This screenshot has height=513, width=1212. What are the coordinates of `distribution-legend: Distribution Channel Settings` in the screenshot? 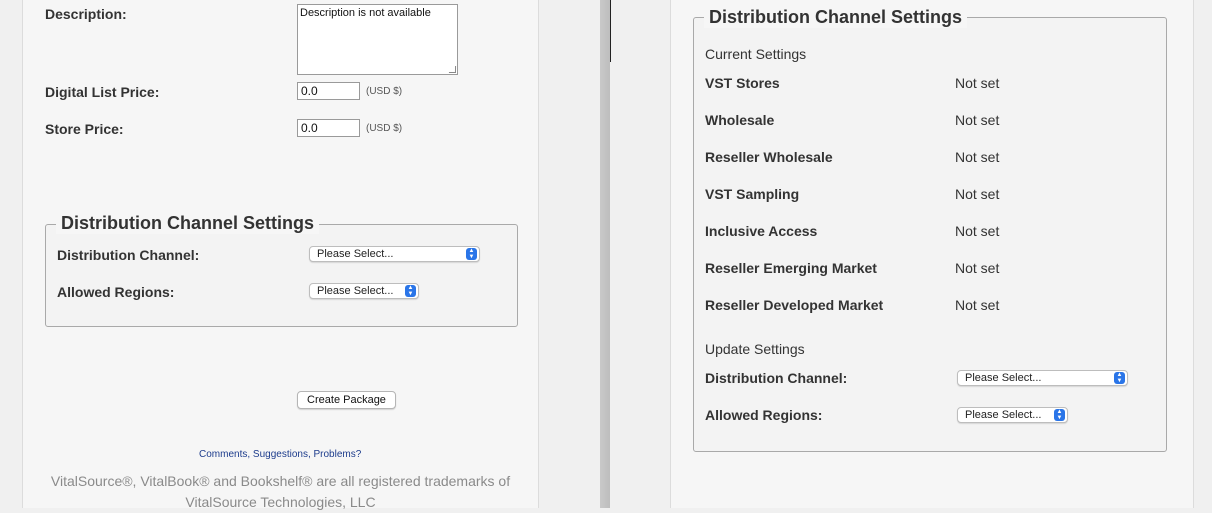 It's located at (188, 223).